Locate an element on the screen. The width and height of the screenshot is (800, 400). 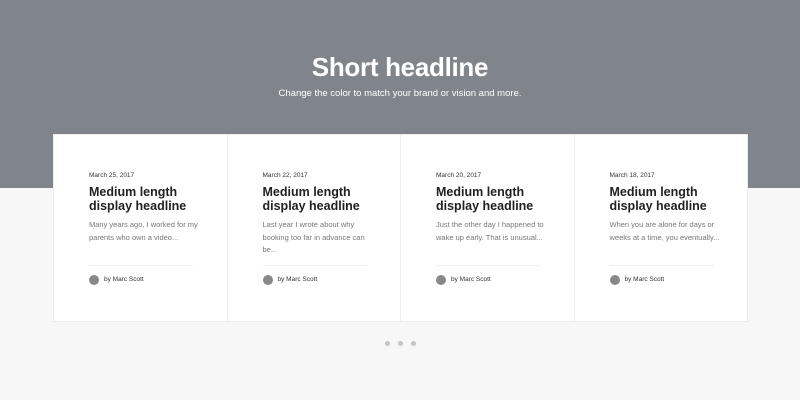
carousel-pagination is located at coordinates (400, 343).